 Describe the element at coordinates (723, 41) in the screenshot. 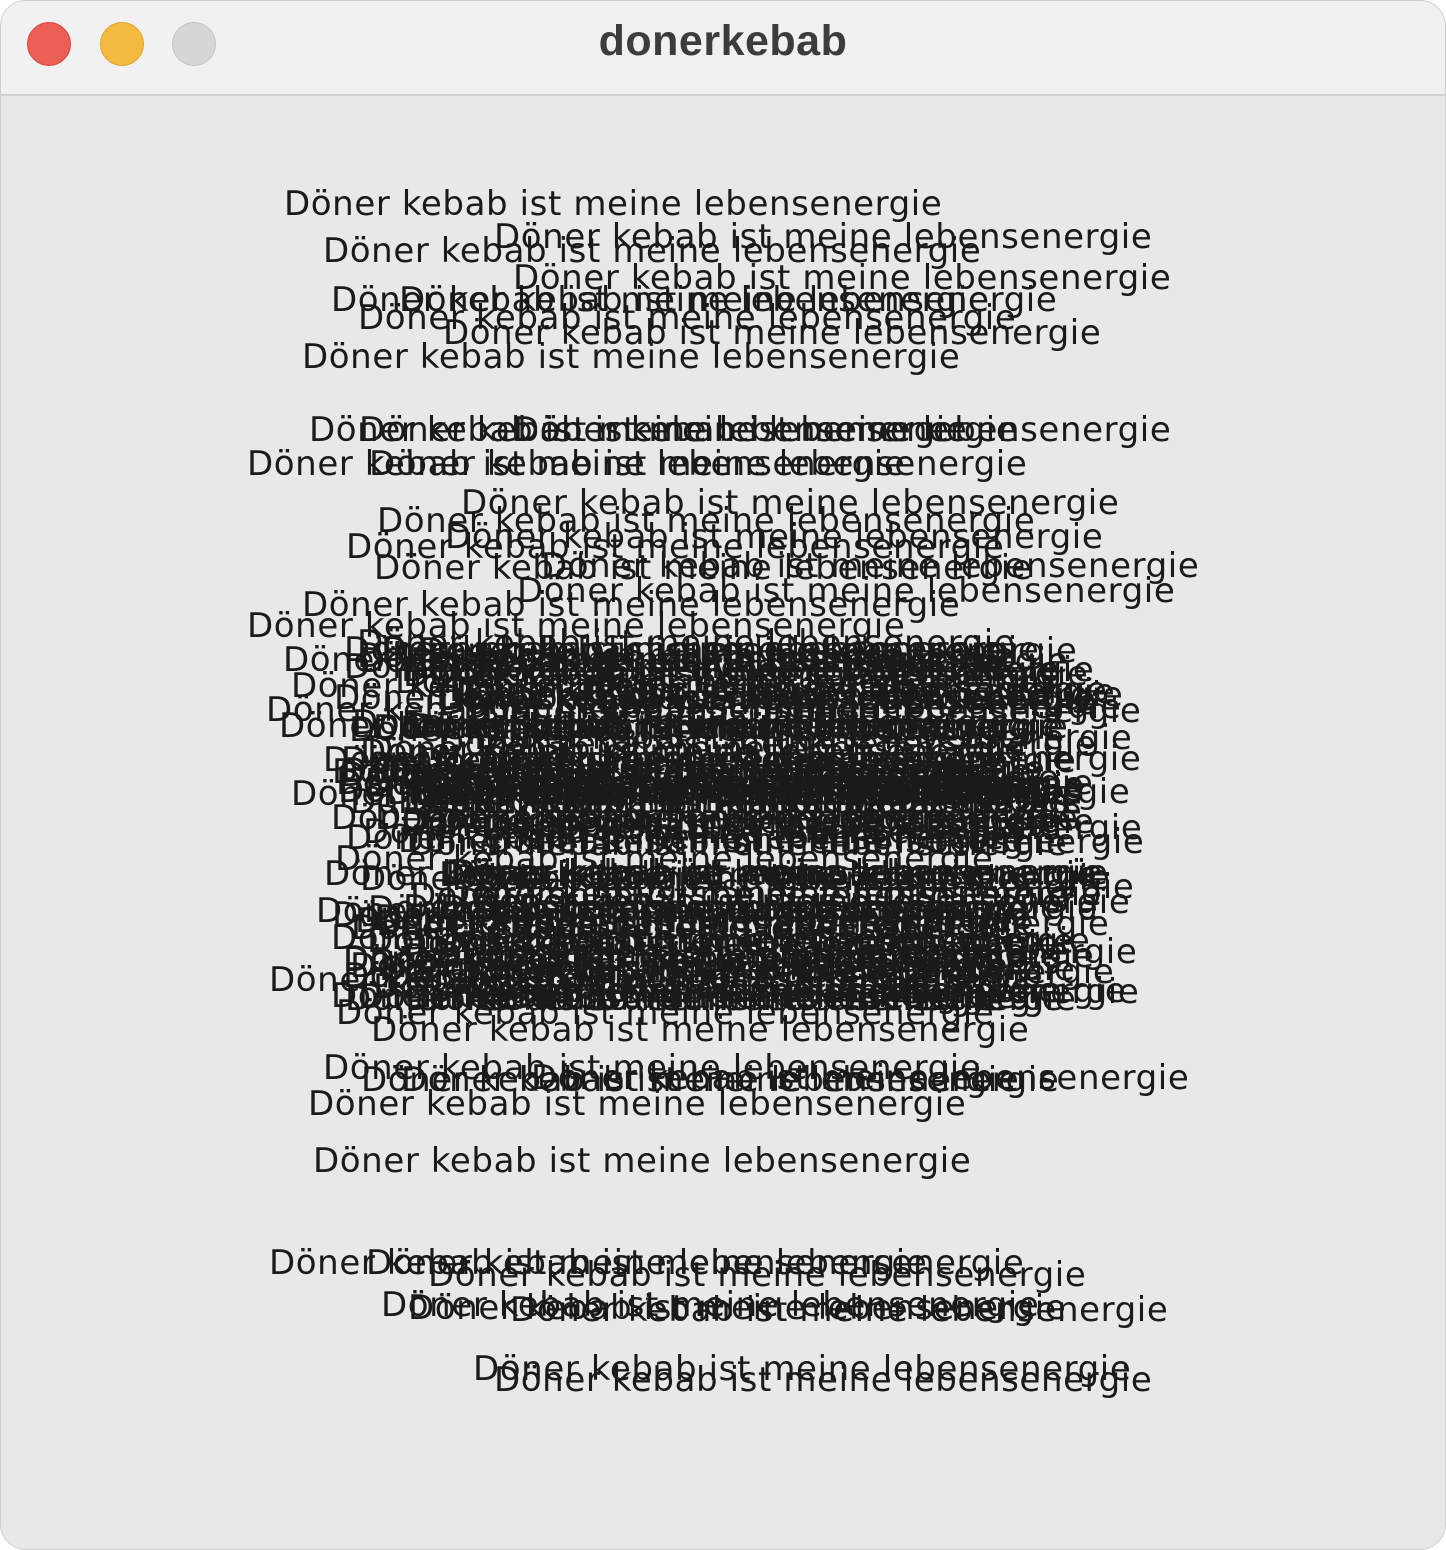

I see `window-title: donerkebab` at that location.